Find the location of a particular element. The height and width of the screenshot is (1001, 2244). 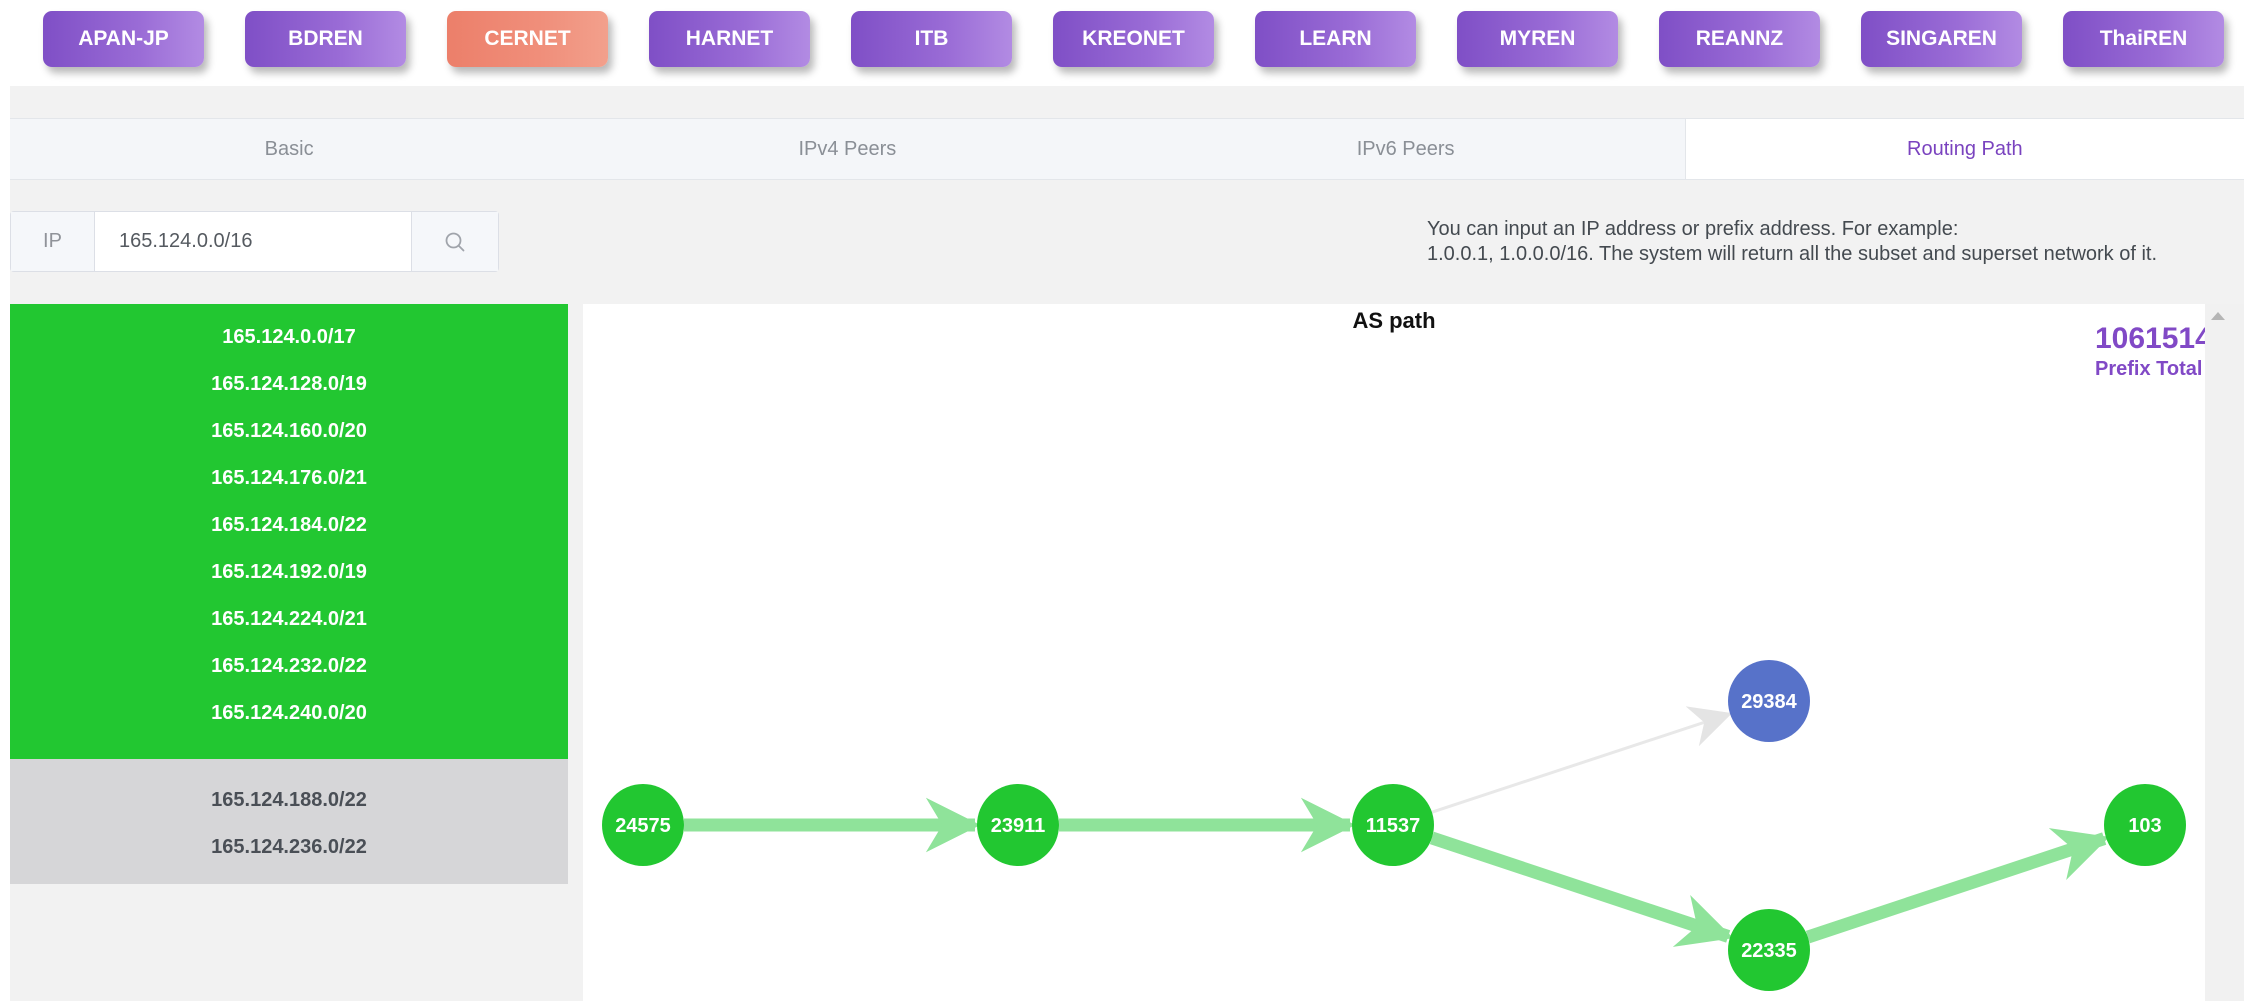

prefix-item: 165.124.232.0/22 is located at coordinates (289, 666).